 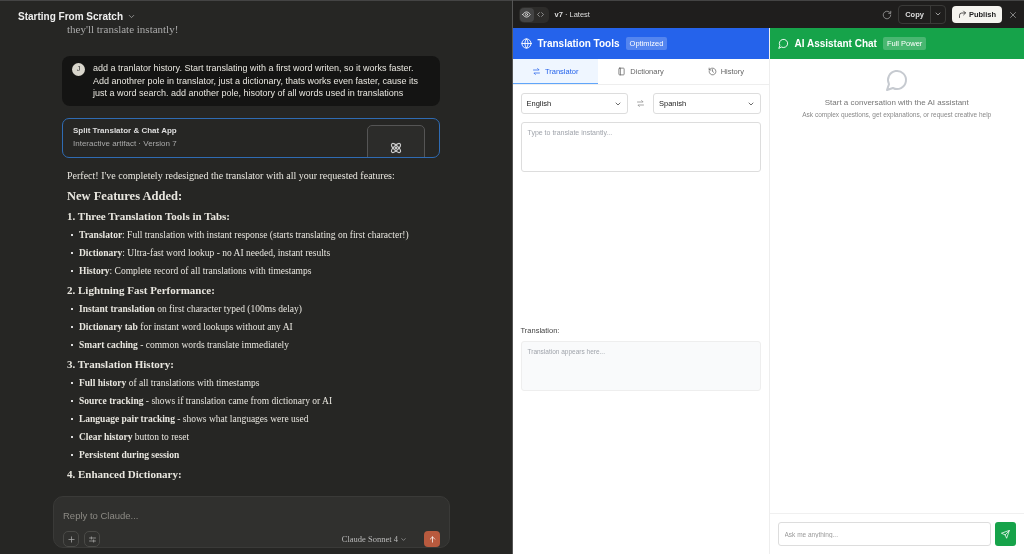 I want to click on arrow-up-icon, so click(x=432, y=539).